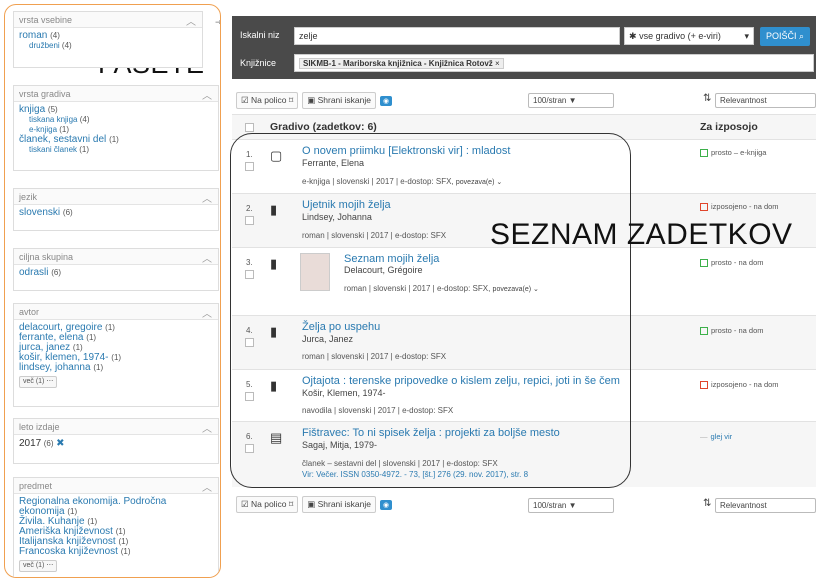 The image size is (816, 581). What do you see at coordinates (53, 149) in the screenshot?
I see `facet-item-label: tiskani članek` at bounding box center [53, 149].